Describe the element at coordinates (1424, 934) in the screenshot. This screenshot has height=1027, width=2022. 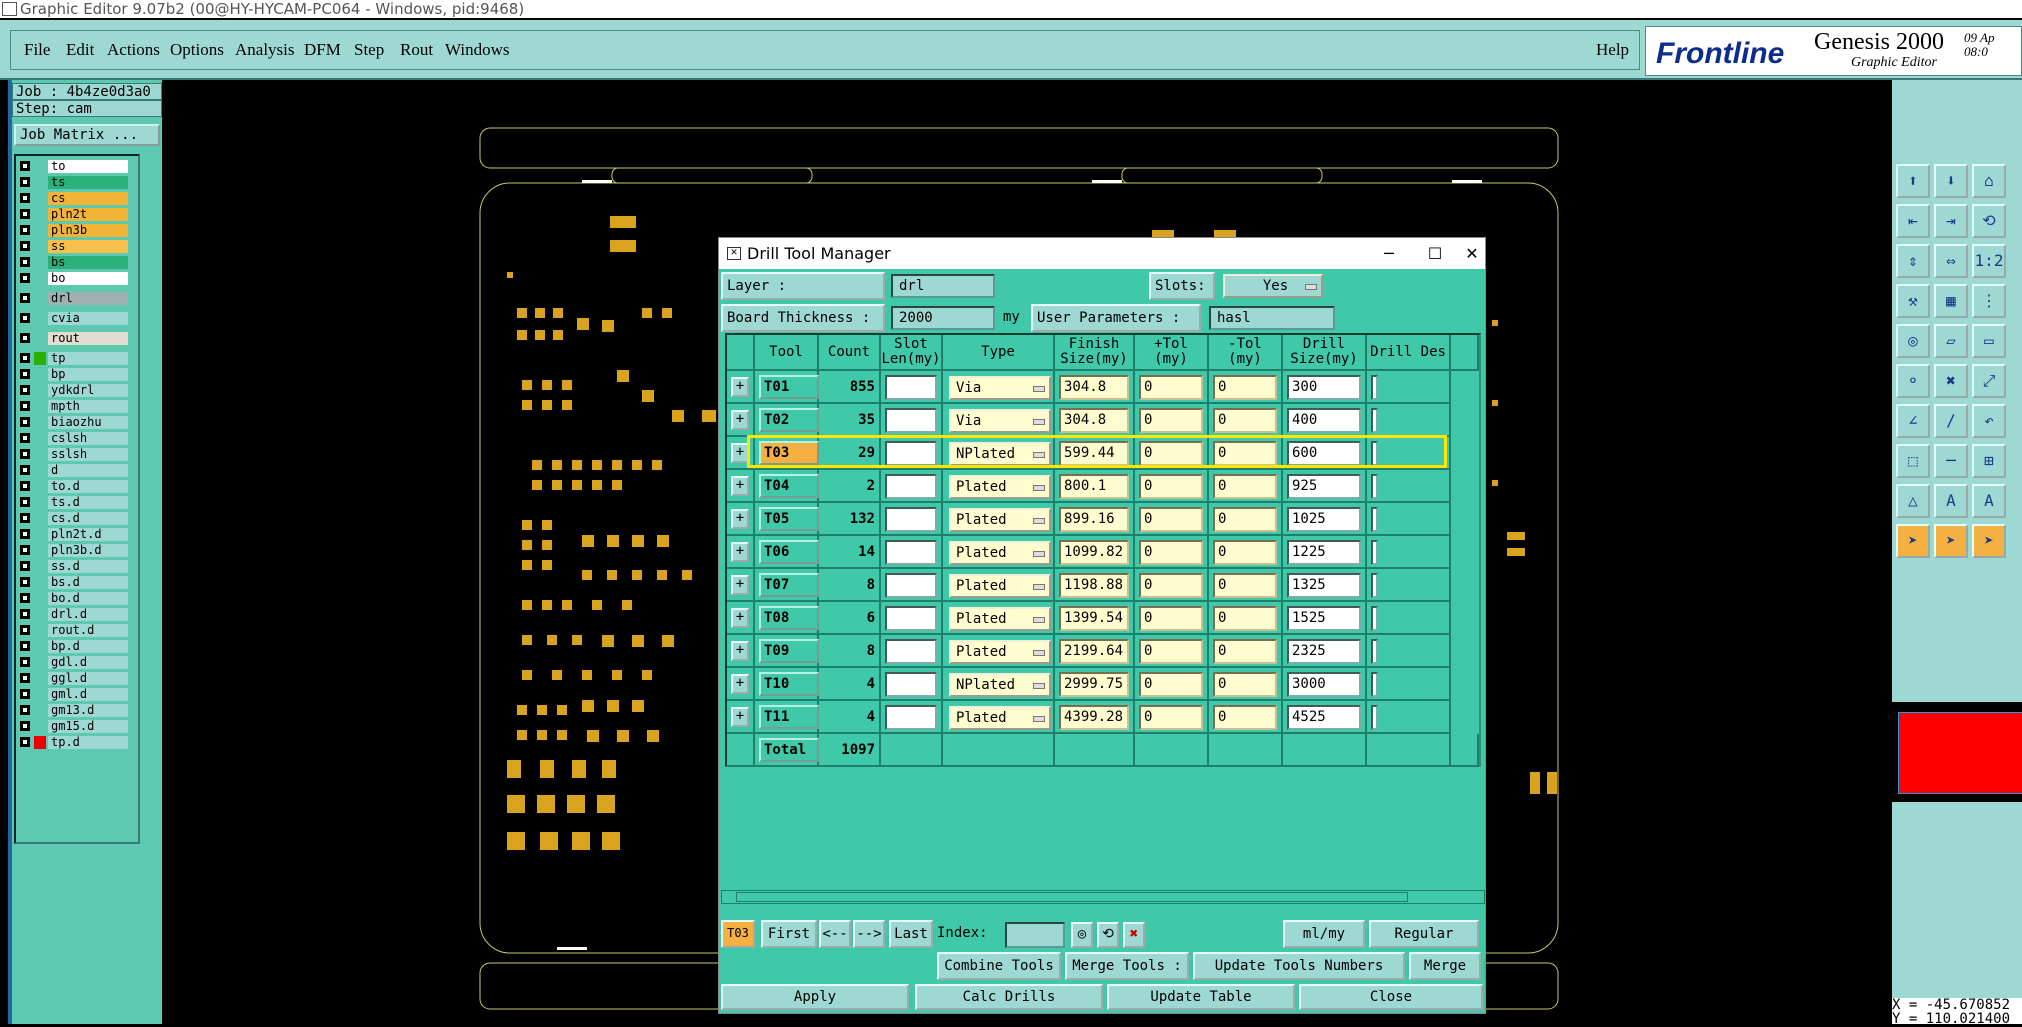
I see `mode-select: Regular` at that location.